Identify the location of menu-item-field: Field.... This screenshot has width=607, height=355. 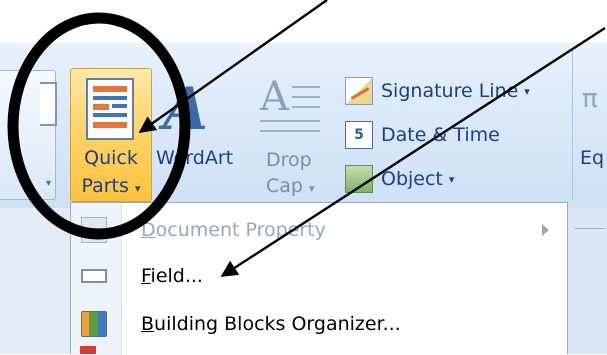
(319, 276).